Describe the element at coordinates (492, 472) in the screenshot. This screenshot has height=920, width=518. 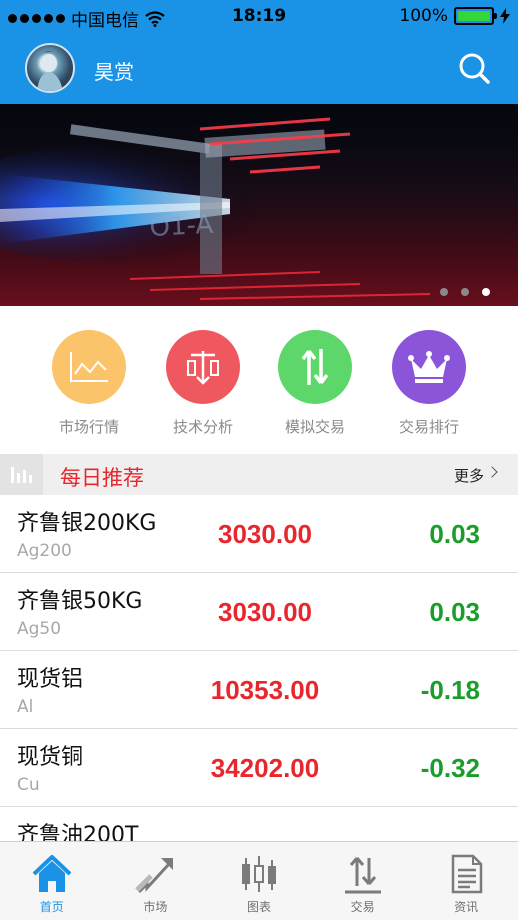
I see `chevron-right-icon` at that location.